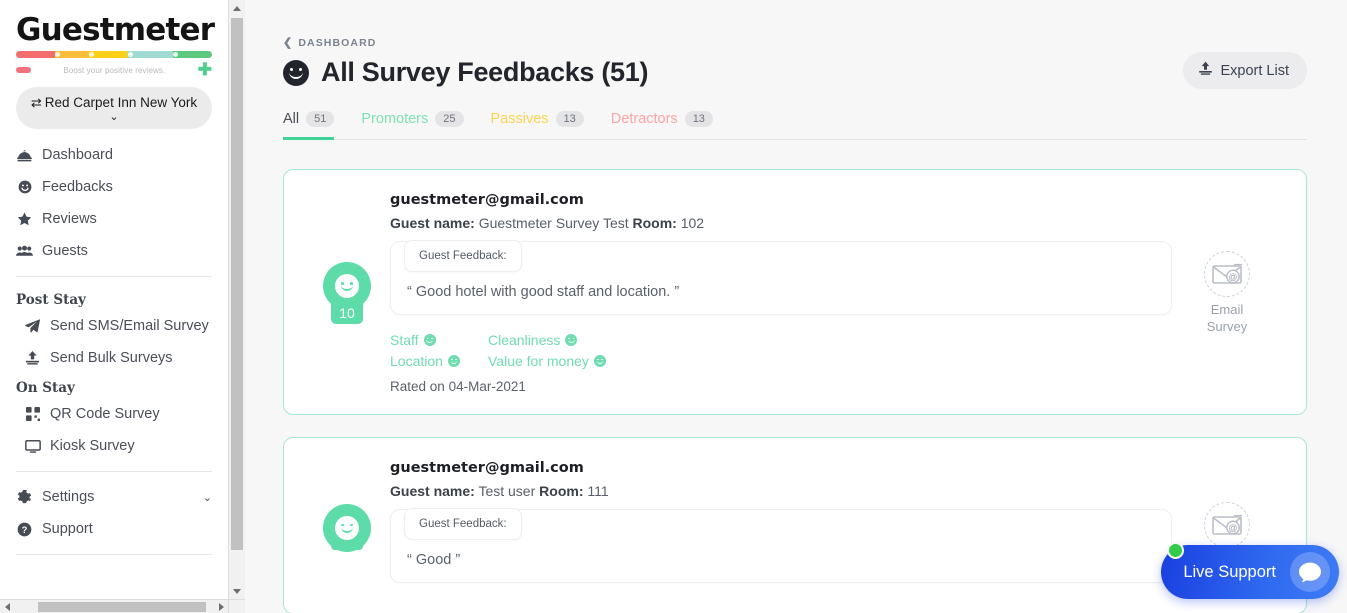 The height and width of the screenshot is (613, 1347). I want to click on brand-tagline: Boost your positive reviews., so click(114, 70).